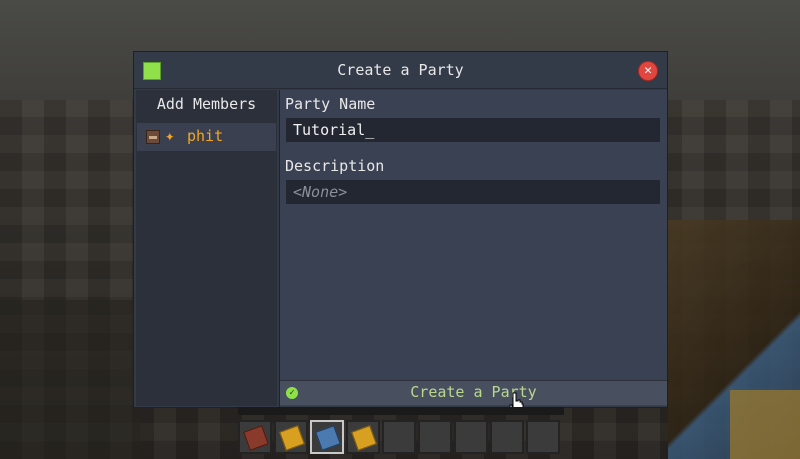  Describe the element at coordinates (153, 137) in the screenshot. I see `player-head-icon` at that location.